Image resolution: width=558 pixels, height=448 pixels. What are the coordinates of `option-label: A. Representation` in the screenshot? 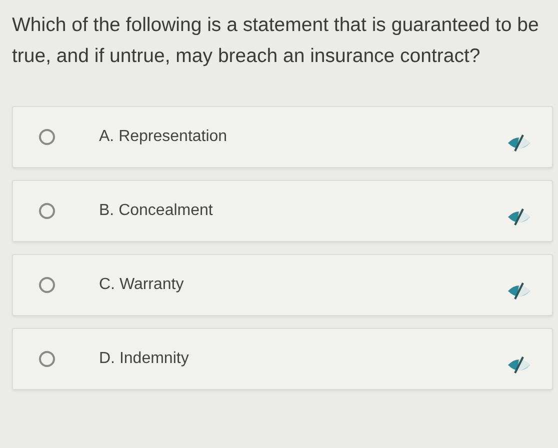 It's located at (163, 137).